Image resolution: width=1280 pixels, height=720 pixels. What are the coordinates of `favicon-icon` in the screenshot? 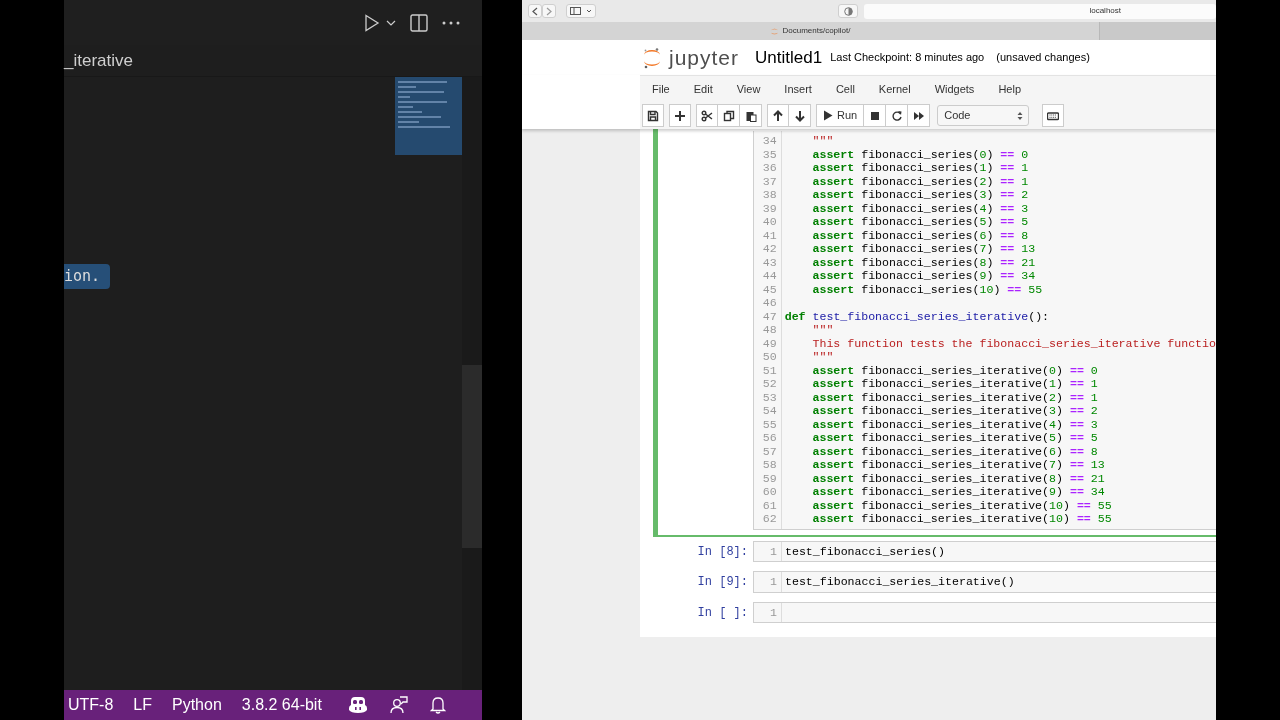 It's located at (775, 31).